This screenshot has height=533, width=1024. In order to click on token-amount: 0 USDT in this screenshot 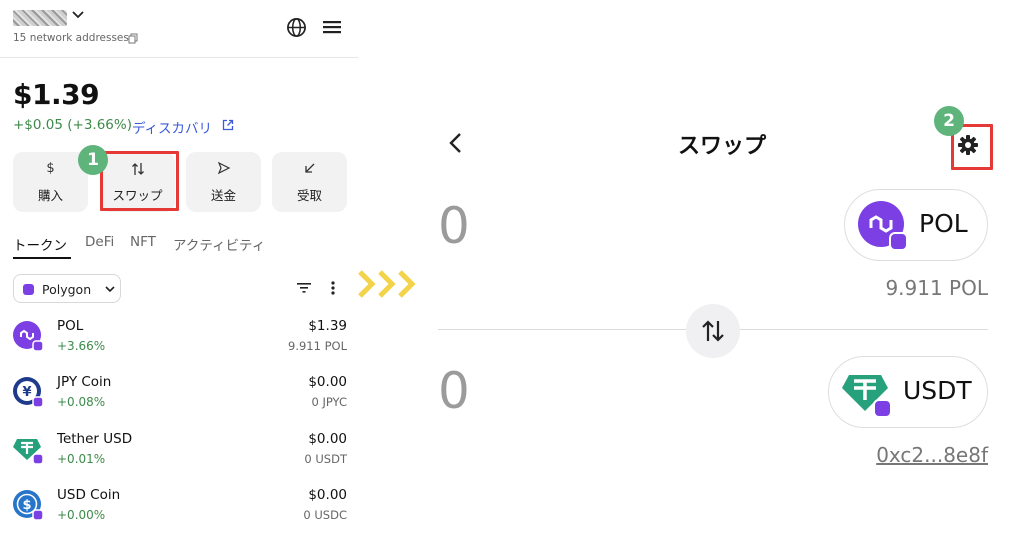, I will do `click(325, 459)`.